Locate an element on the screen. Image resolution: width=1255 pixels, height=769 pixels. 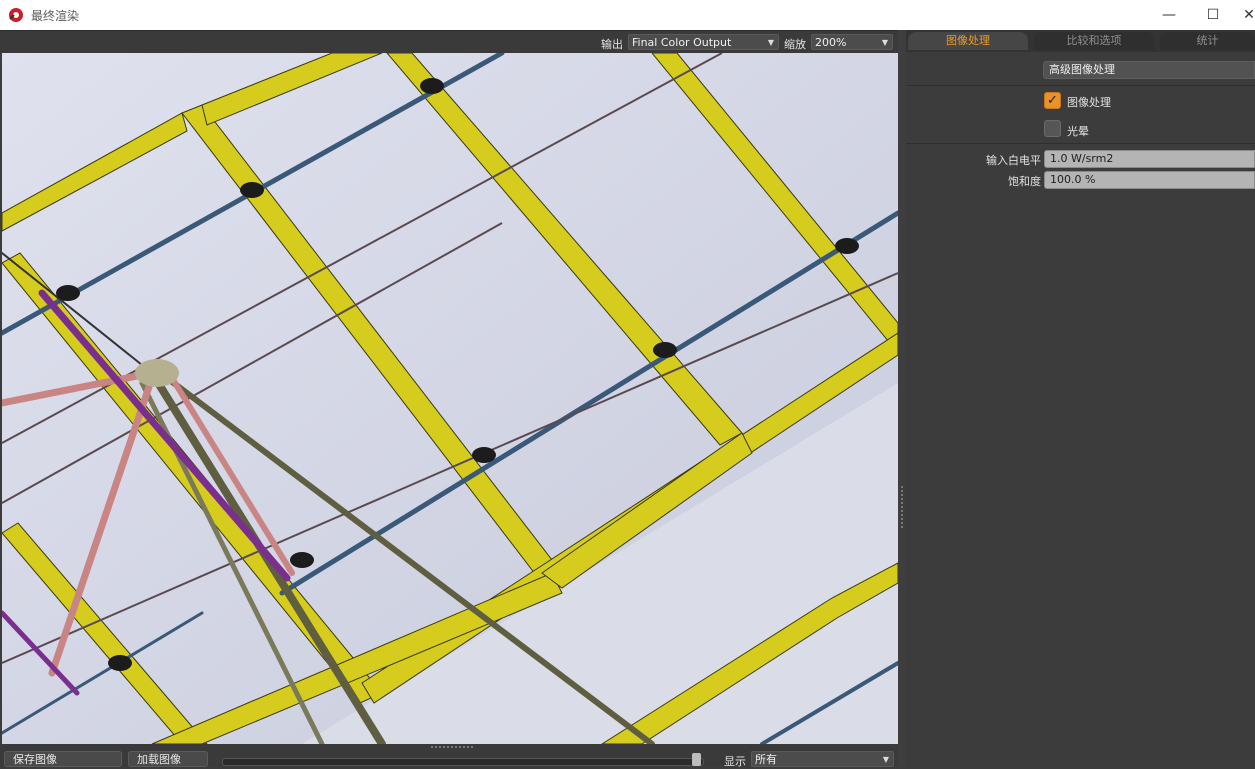
close-button: ✕ is located at coordinates (1247, 15).